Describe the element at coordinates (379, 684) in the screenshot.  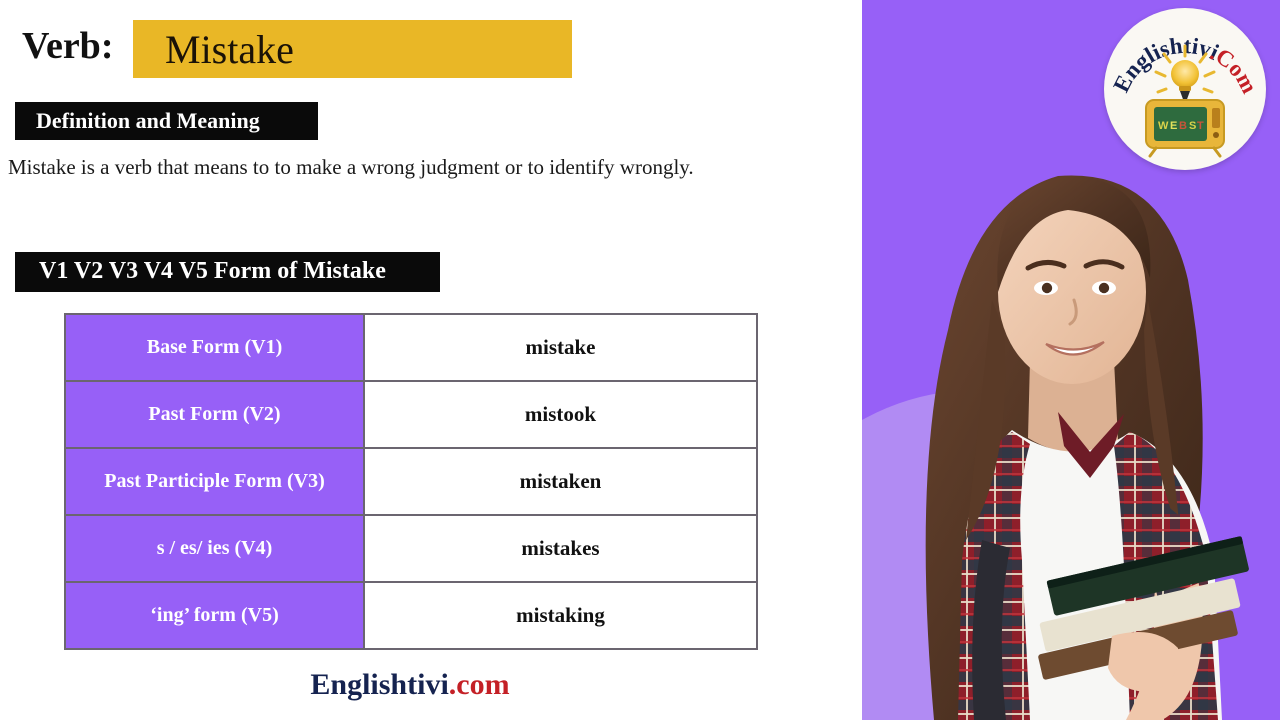
I see `footer-brand-name: Englishtivi` at that location.